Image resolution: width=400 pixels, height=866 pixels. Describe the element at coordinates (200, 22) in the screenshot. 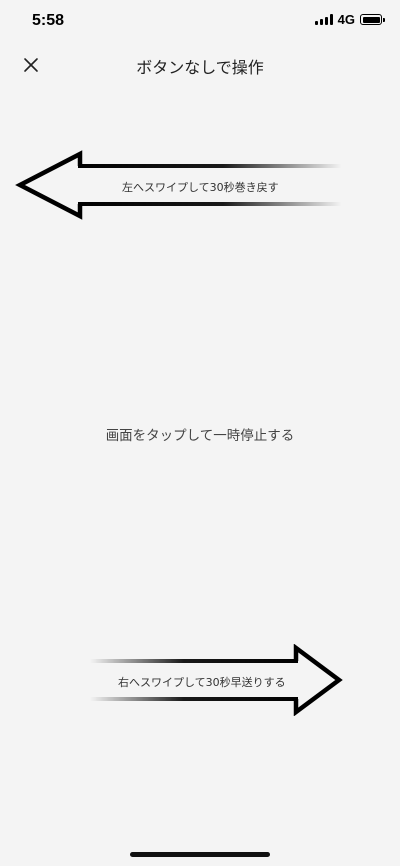

I see `status-bar: 5:58 4G` at that location.